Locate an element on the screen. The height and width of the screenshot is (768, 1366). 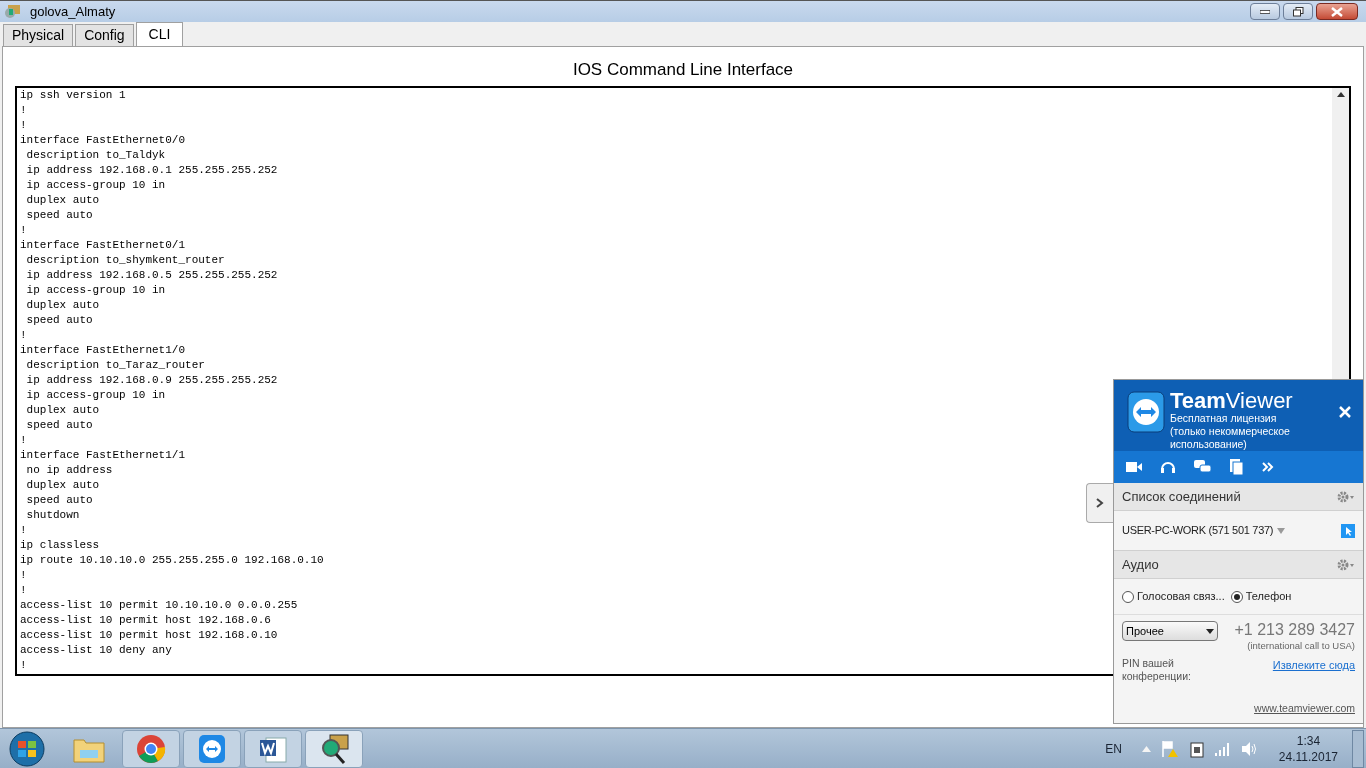
chevron-right-icon is located at coordinates (1100, 503).